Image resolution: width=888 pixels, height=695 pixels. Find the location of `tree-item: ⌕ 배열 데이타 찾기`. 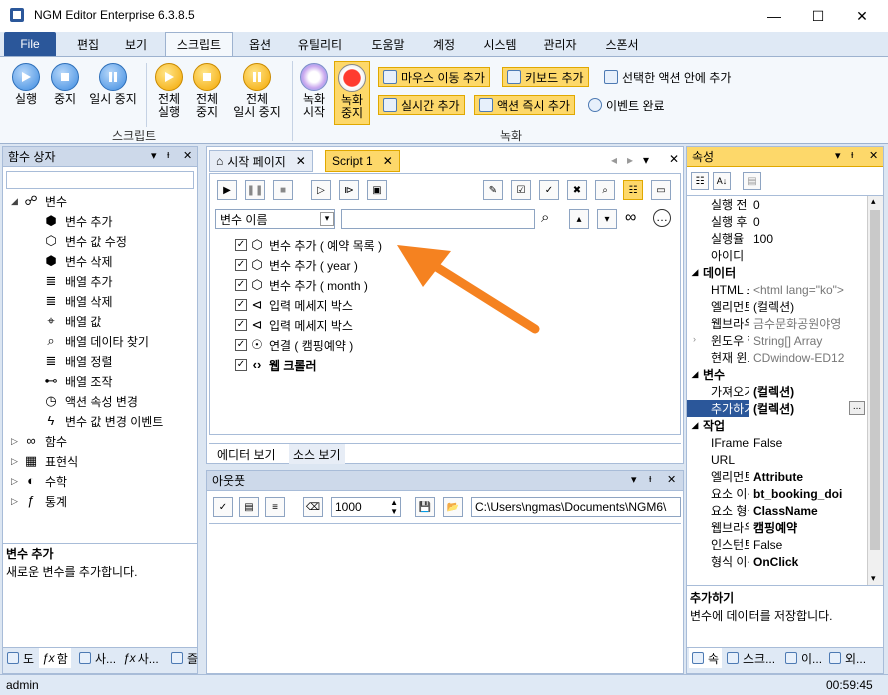

tree-item: ⌕ 배열 데이타 찾기 is located at coordinates (96, 341).